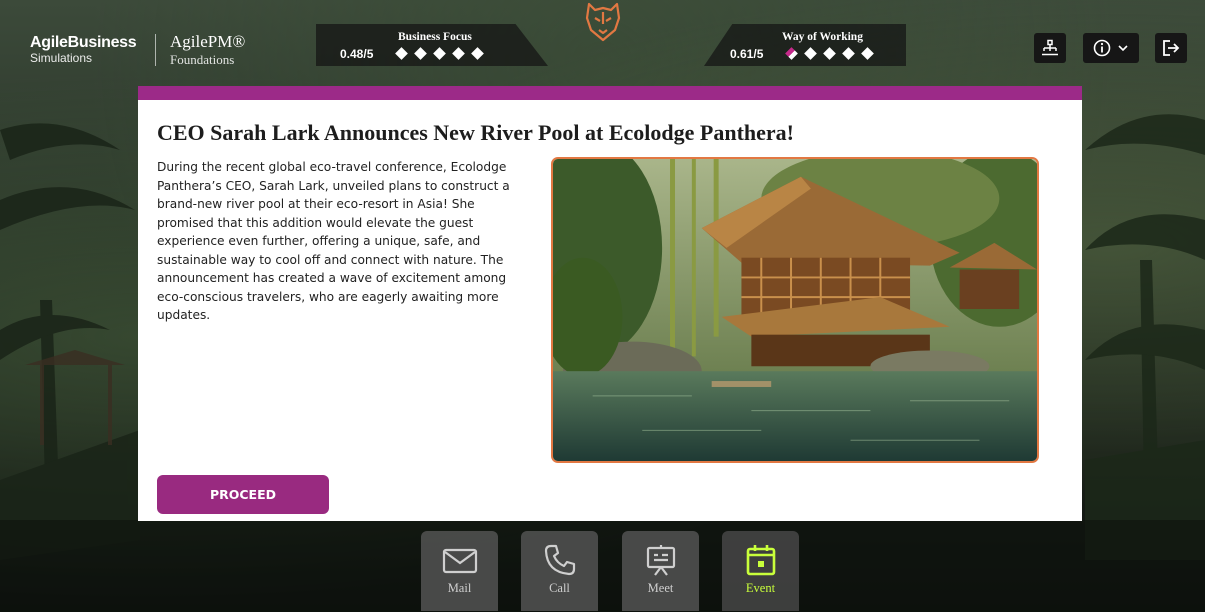 This screenshot has width=1205, height=612. Describe the element at coordinates (208, 41) in the screenshot. I see `brand-secondary-name: AgilePM®` at that location.